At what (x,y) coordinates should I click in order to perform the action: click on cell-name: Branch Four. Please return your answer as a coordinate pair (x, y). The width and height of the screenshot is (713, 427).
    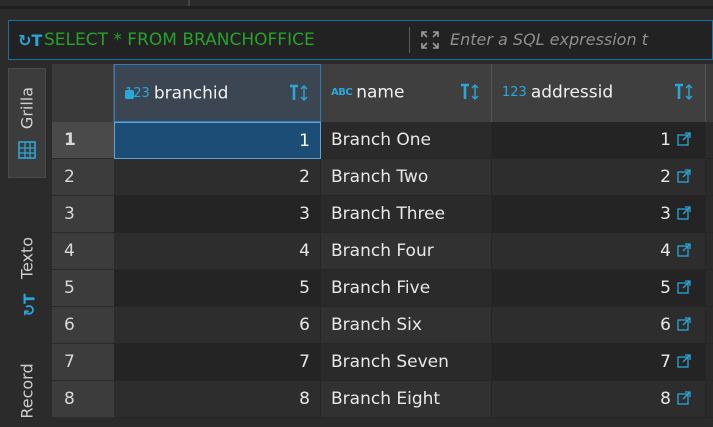
    Looking at the image, I should click on (406, 251).